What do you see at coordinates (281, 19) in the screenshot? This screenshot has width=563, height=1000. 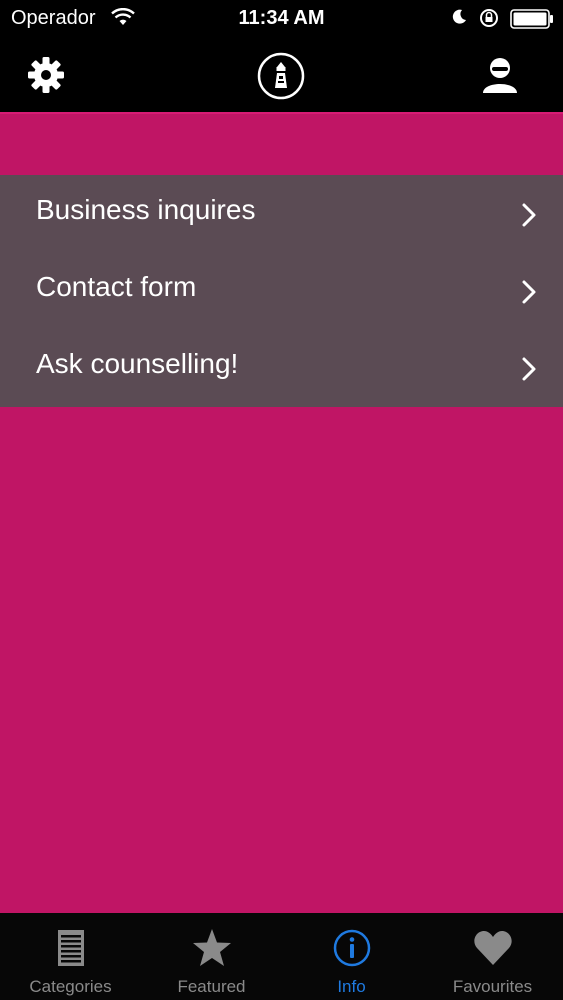 I see `status-bar: Operador 11:34 AM` at bounding box center [281, 19].